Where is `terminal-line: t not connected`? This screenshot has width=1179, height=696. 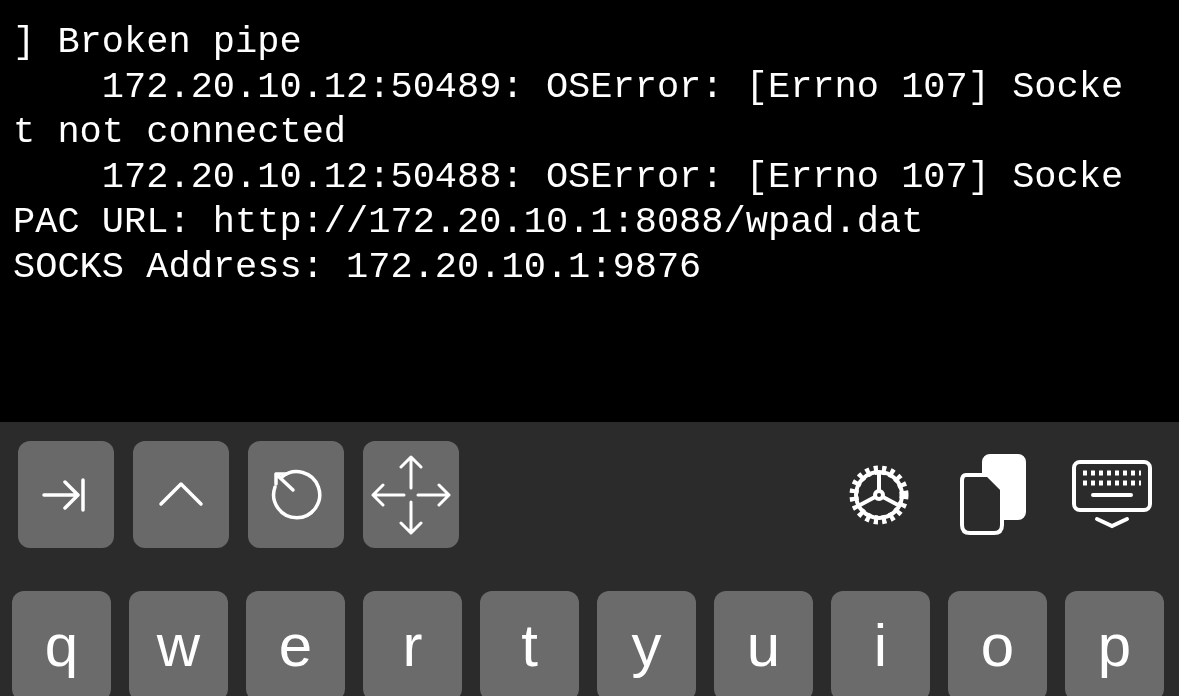
terminal-line: t not connected is located at coordinates (180, 132).